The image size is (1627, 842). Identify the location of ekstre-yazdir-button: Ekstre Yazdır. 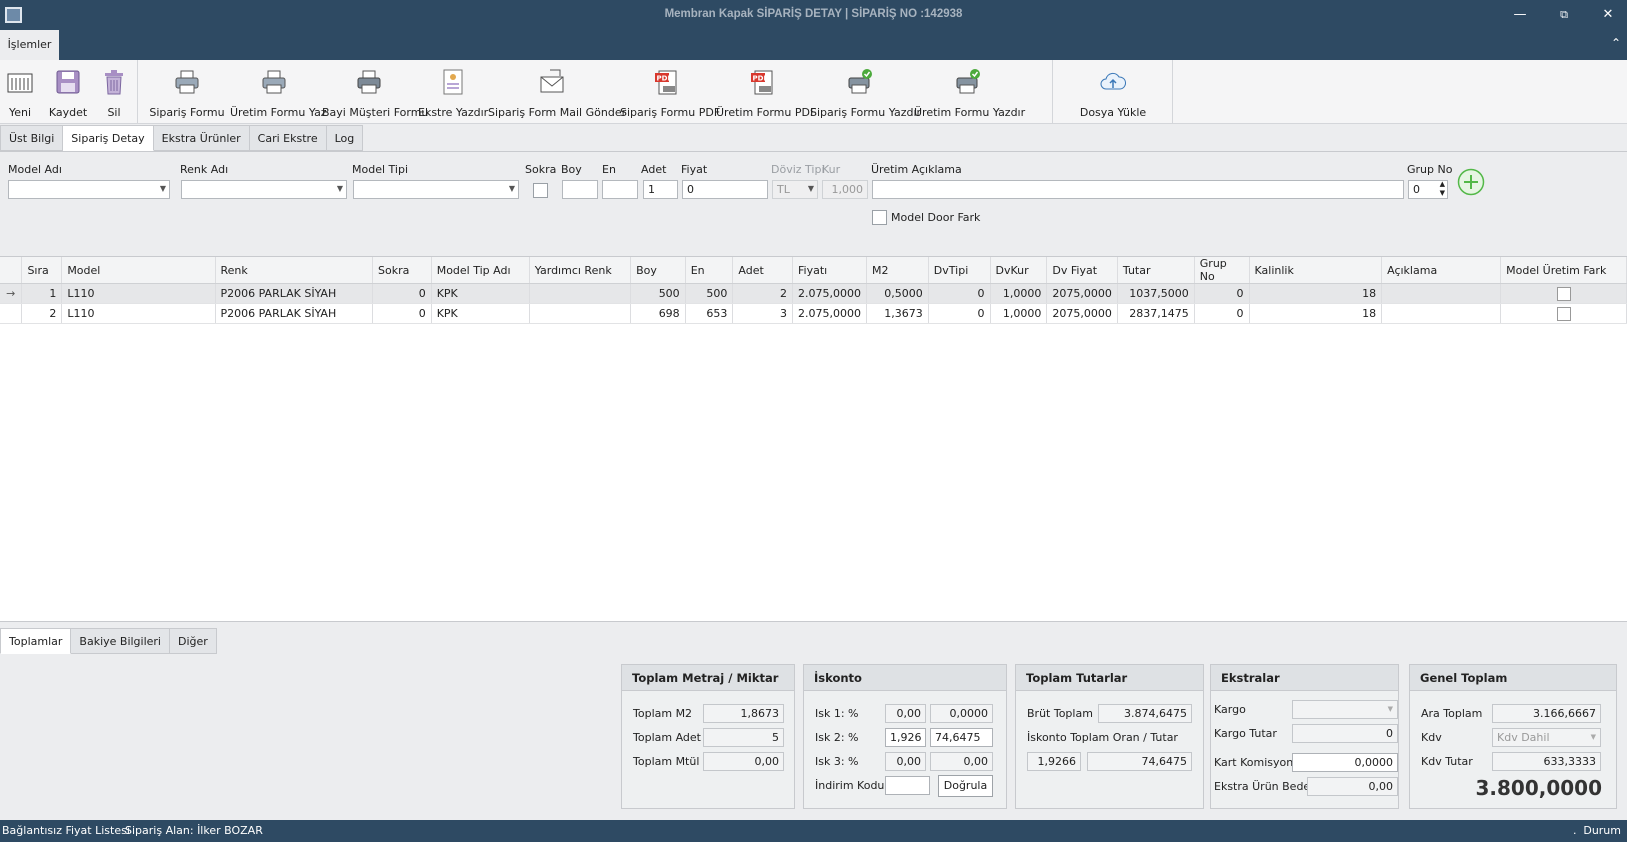
(453, 92).